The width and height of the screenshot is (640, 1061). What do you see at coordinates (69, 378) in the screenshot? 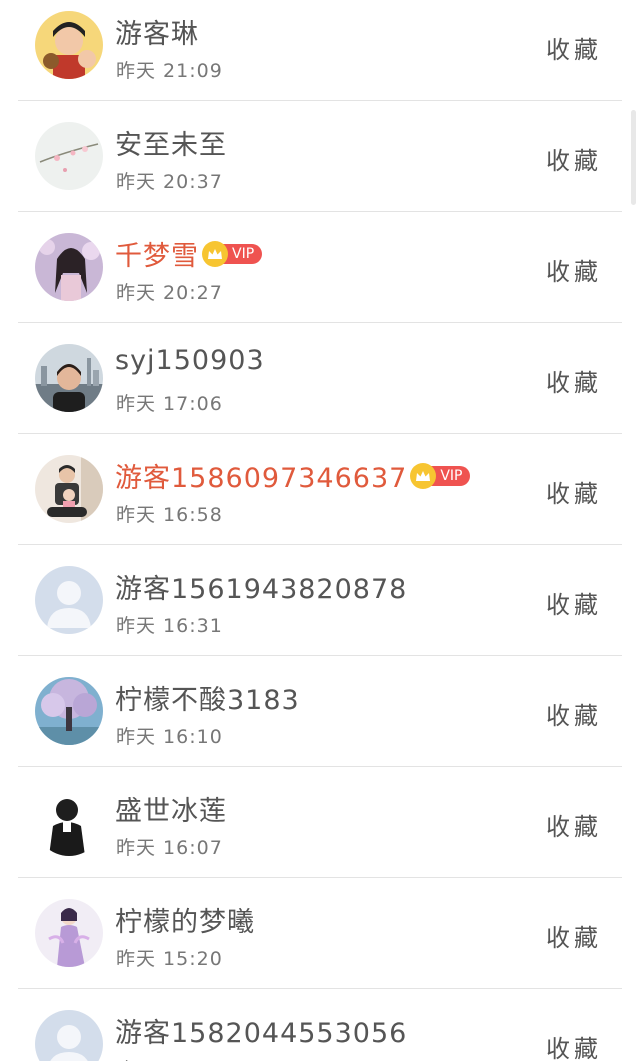
I see `city-avatar-icon` at bounding box center [69, 378].